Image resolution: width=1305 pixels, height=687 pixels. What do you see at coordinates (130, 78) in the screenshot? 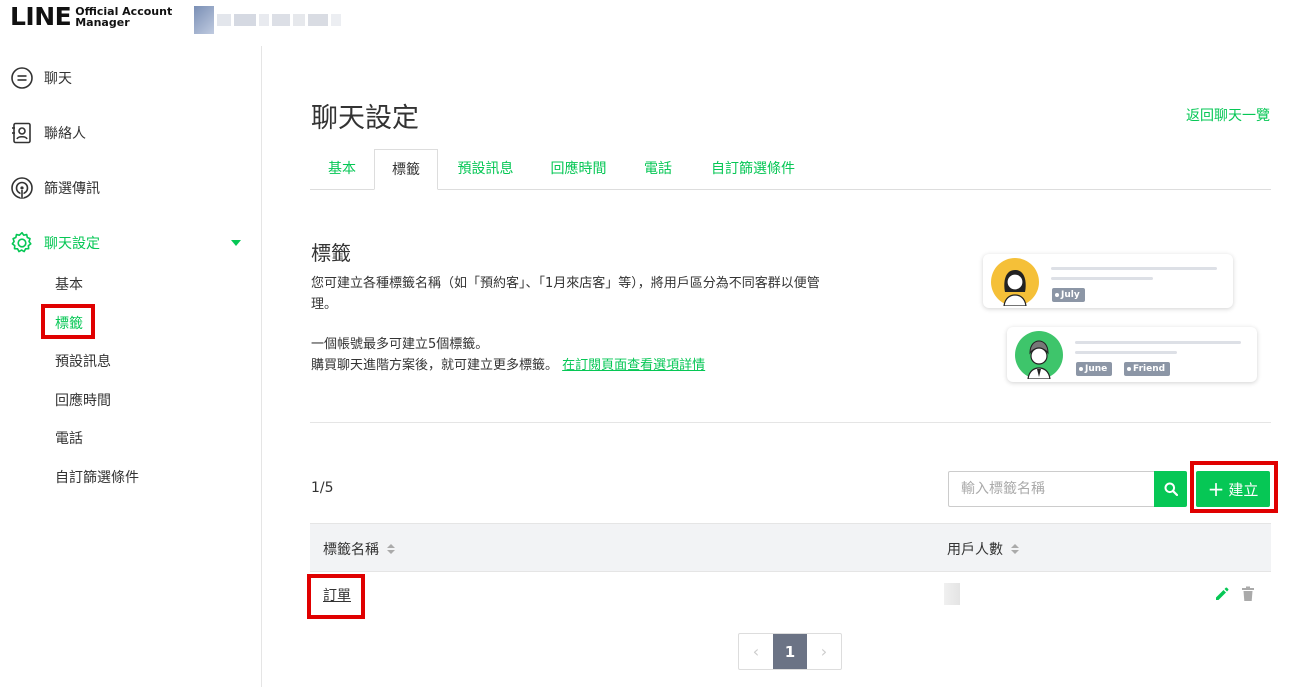
I see `sidebar-item-chat: 聊天` at bounding box center [130, 78].